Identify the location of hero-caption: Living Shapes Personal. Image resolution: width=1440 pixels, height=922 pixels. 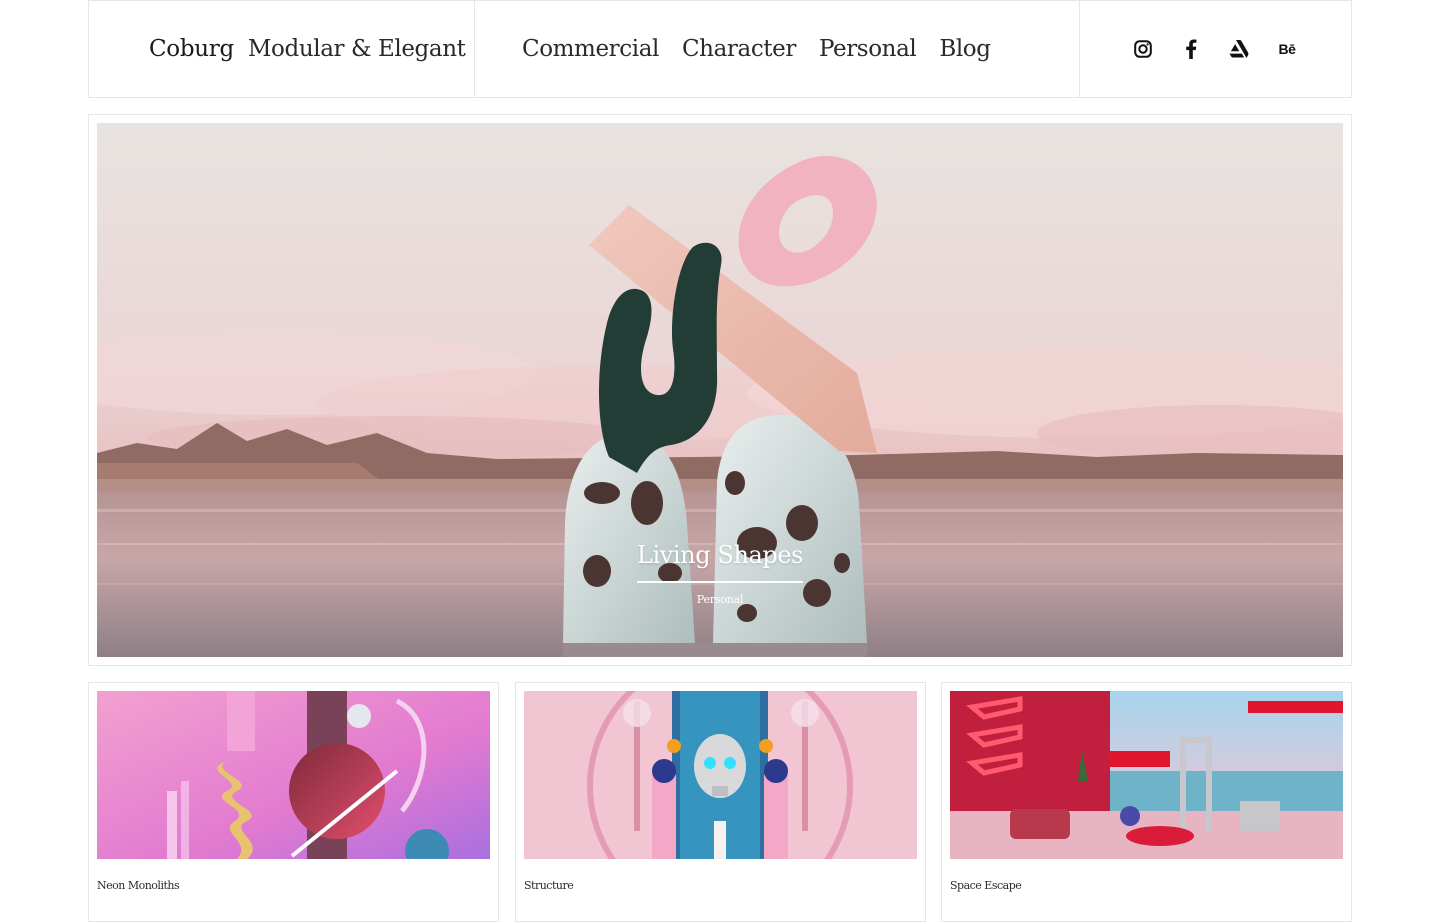
(720, 573).